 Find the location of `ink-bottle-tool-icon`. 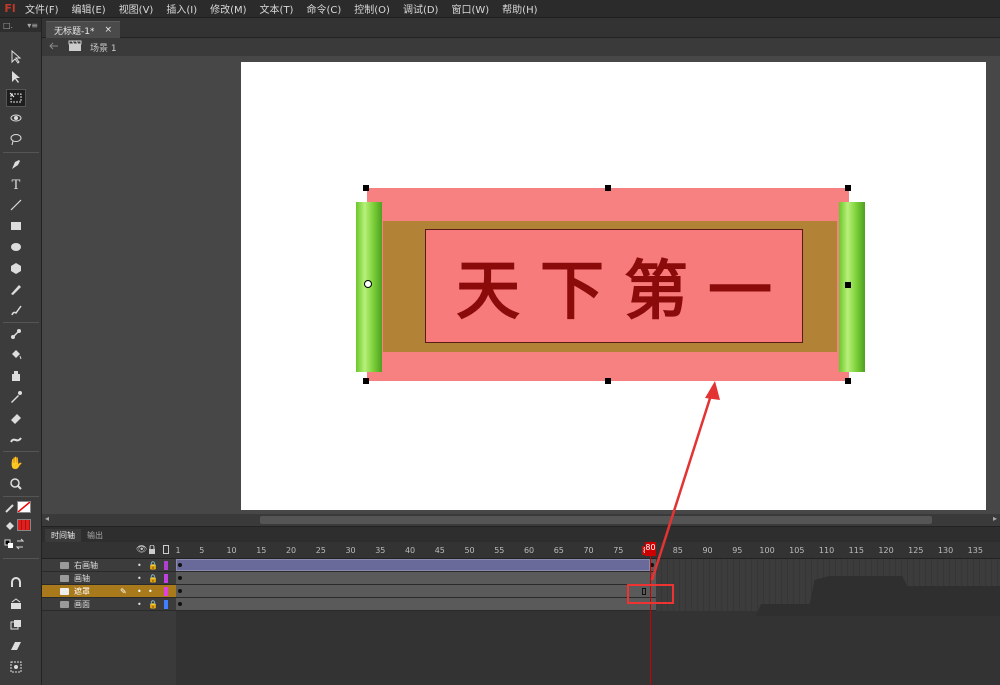

ink-bottle-tool-icon is located at coordinates (16, 376).